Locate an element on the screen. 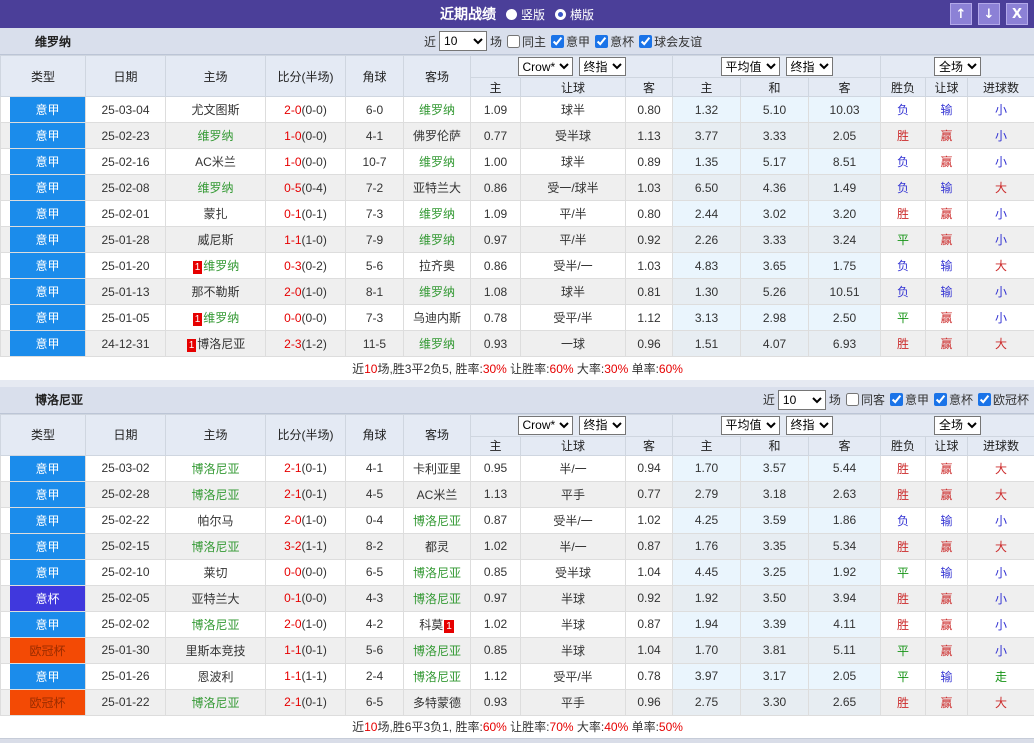 The width and height of the screenshot is (1034, 743). away-odds-cell: 1.13 is located at coordinates (649, 136).